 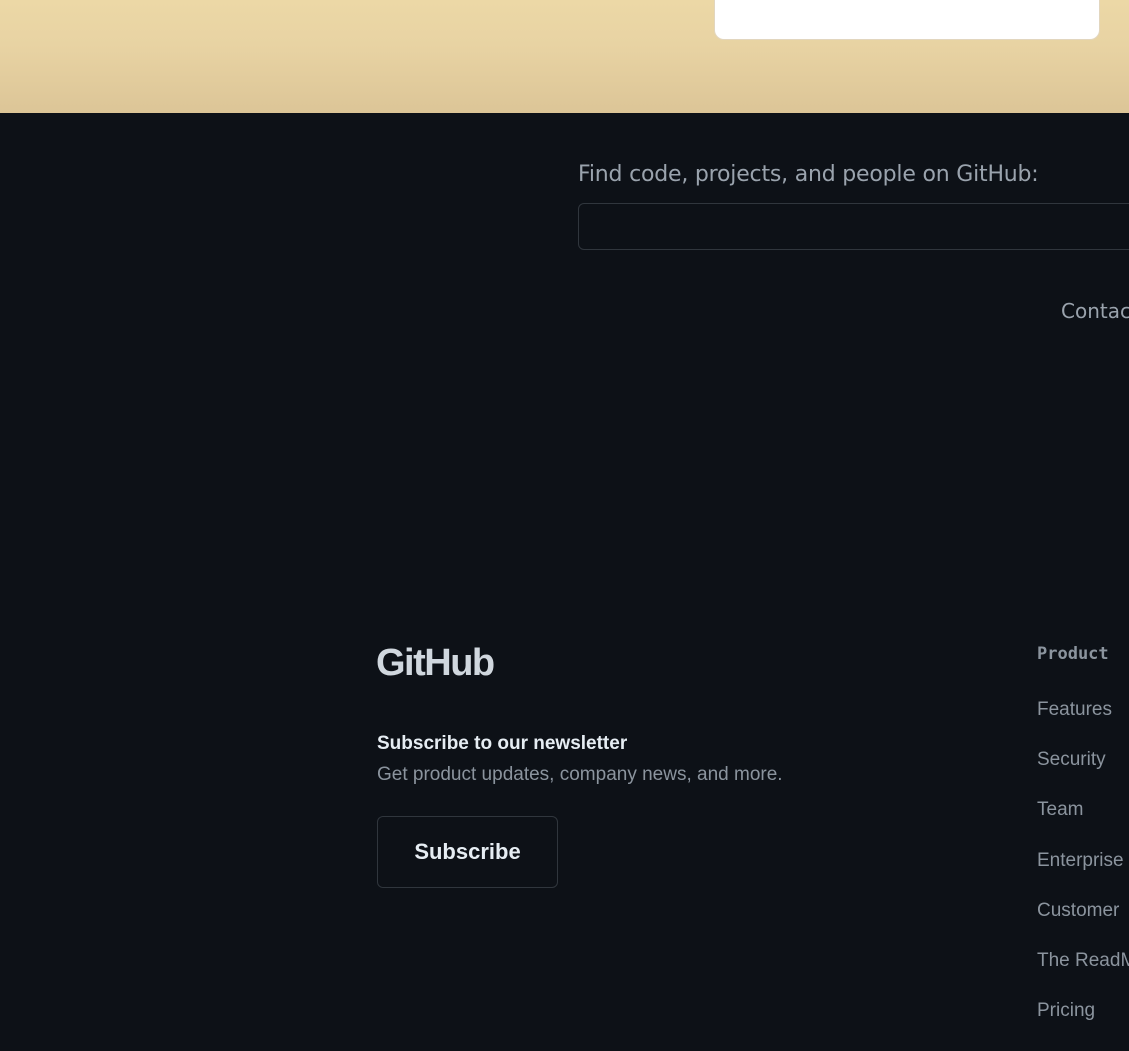 What do you see at coordinates (1078, 910) in the screenshot?
I see `footer-link-customer: Customer` at bounding box center [1078, 910].